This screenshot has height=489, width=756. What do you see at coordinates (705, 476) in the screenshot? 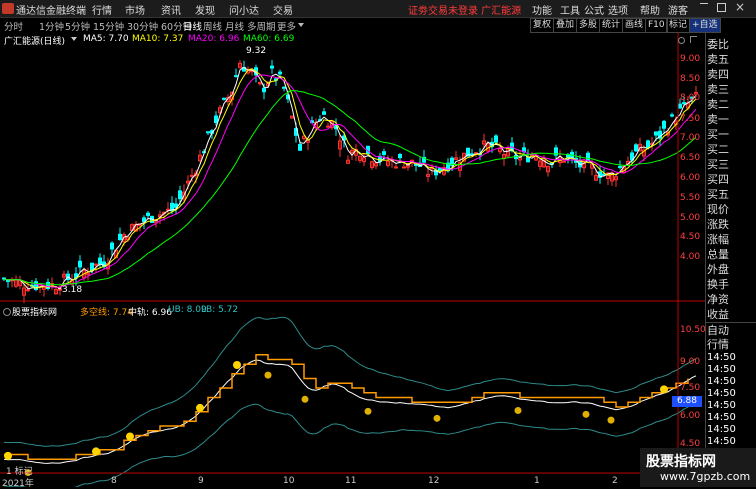
I see `watermark-url: www.7gpzb.com` at bounding box center [705, 476].